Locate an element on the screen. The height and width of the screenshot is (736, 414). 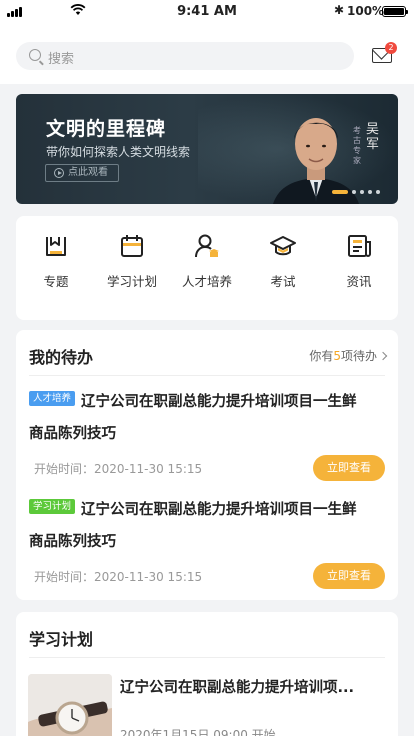
banner-person-role: 考古专家 is located at coordinates (357, 145).